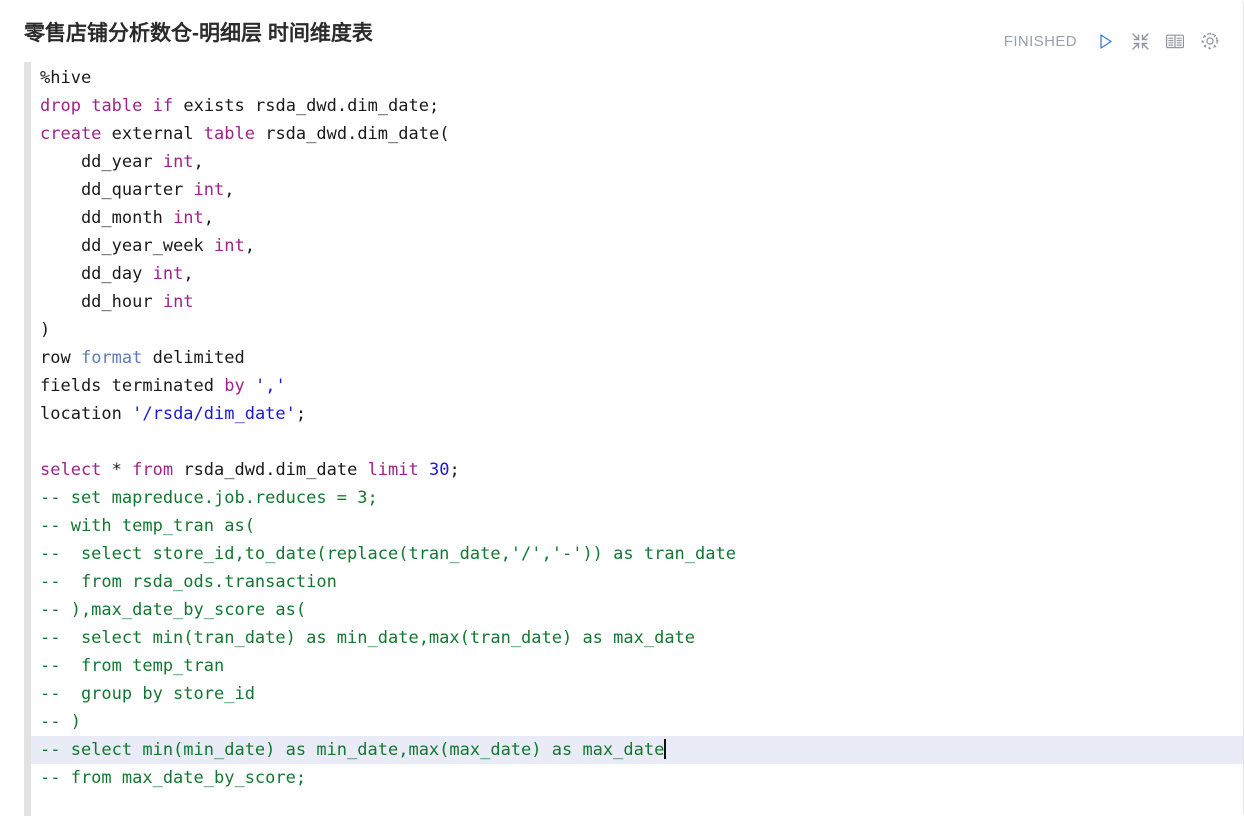 This screenshot has height=816, width=1244. I want to click on code-token: -- from temp_tran, so click(132, 666).